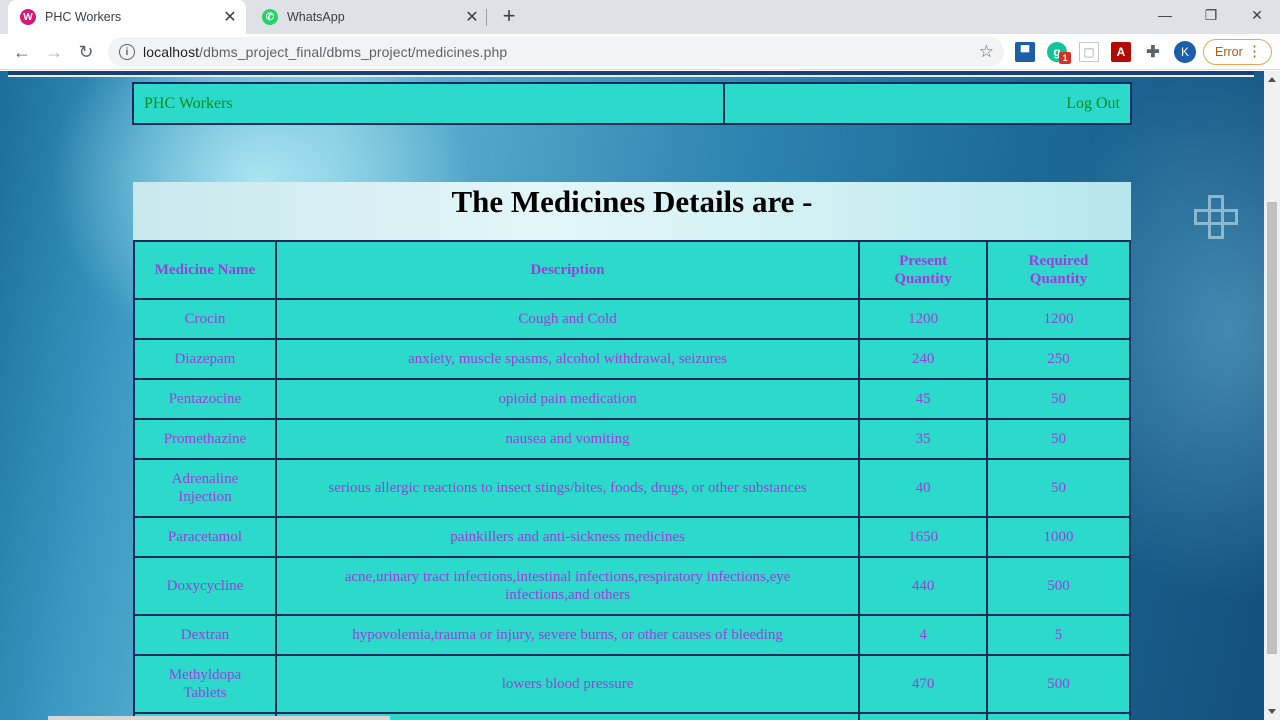 The width and height of the screenshot is (1280, 720). What do you see at coordinates (219, 718) in the screenshot?
I see `horizontal-scrollbar` at bounding box center [219, 718].